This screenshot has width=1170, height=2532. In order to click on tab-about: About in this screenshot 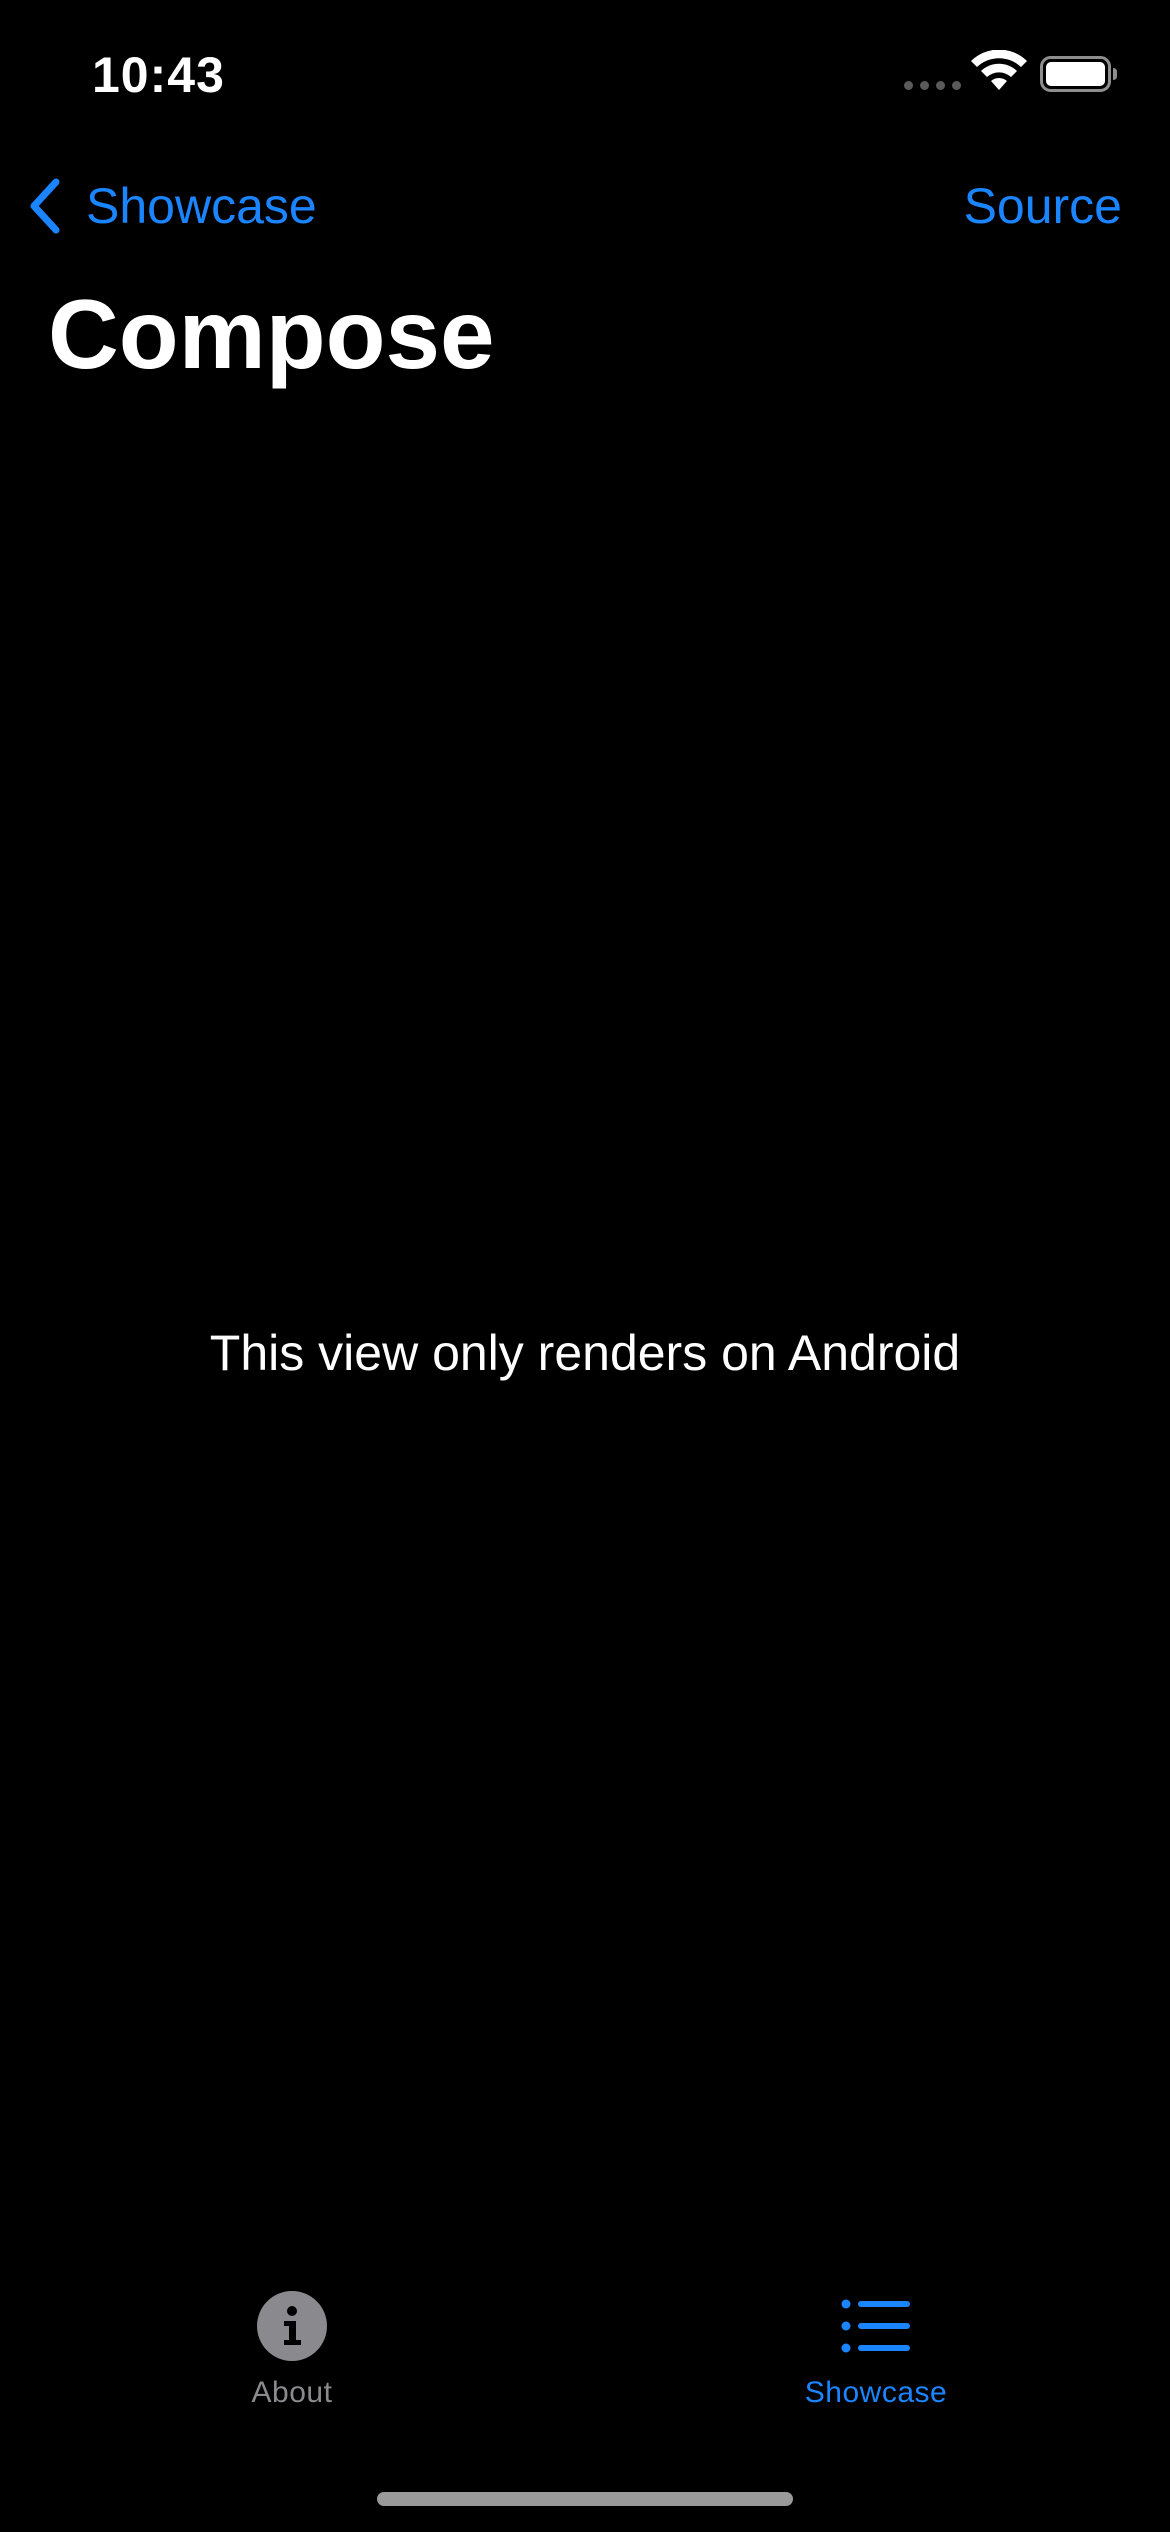, I will do `click(292, 2350)`.